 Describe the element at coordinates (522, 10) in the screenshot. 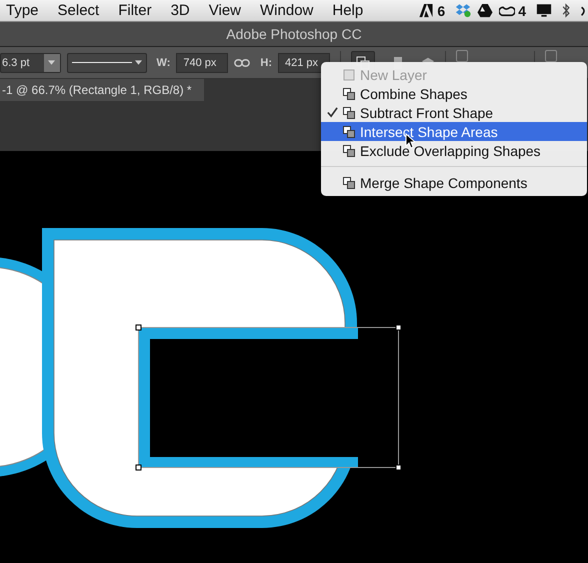

I see `badge-count: 4` at that location.